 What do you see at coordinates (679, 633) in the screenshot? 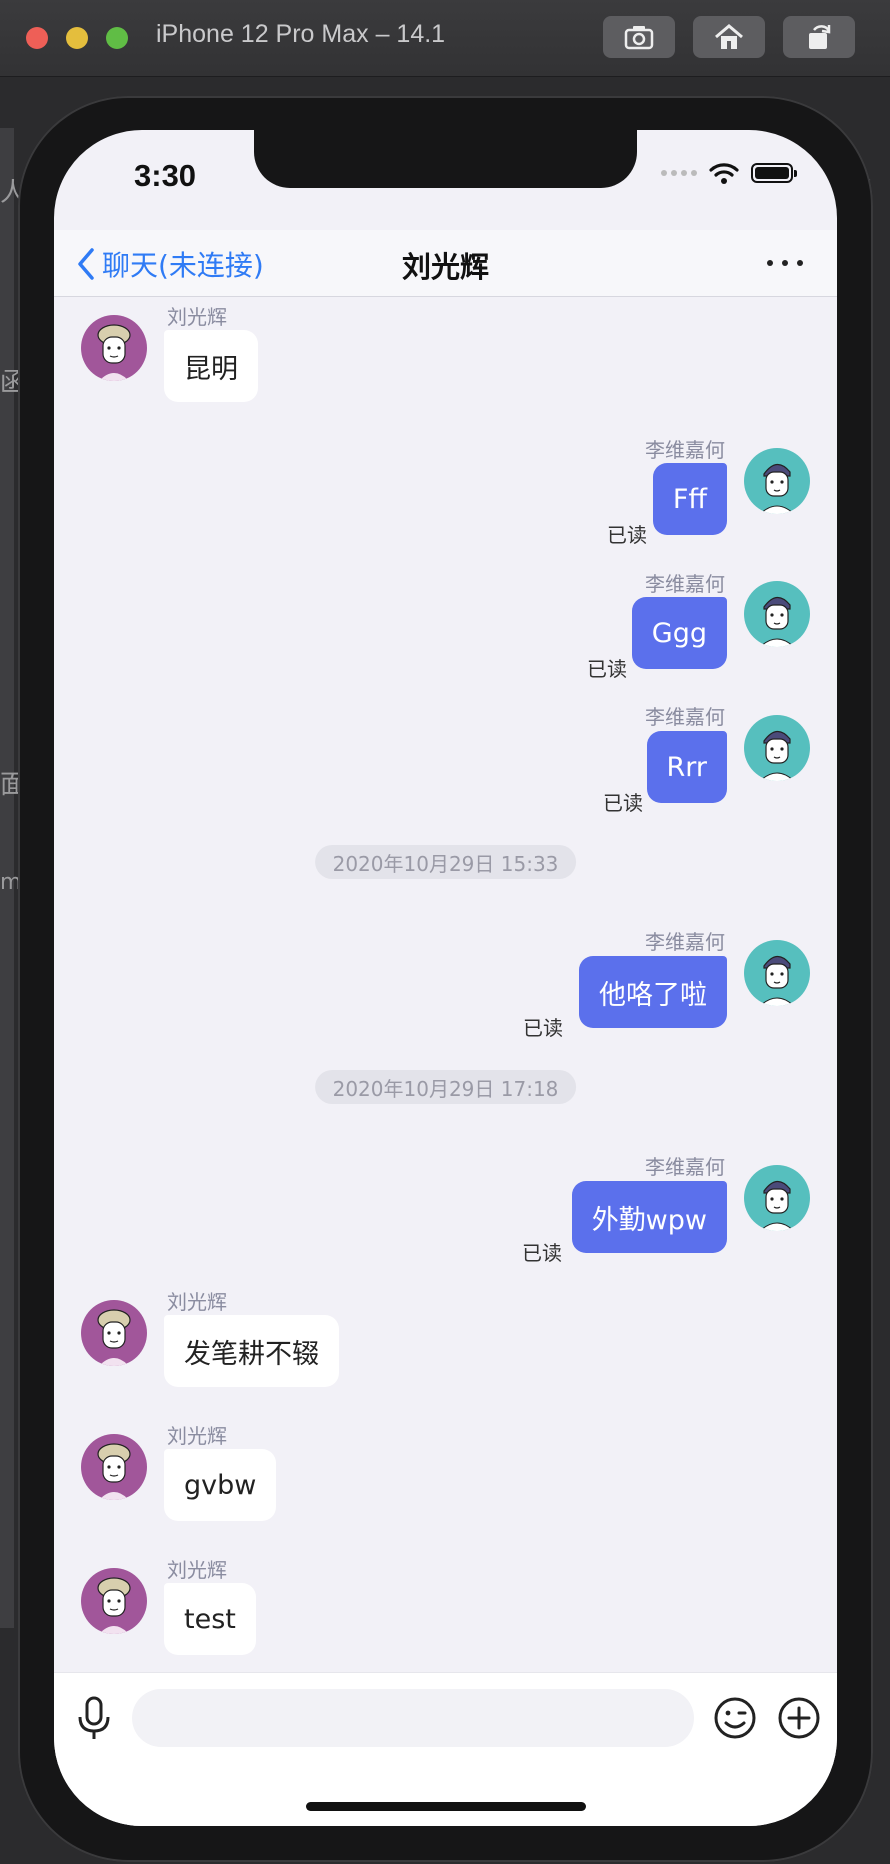
I see `message-bubble: Ggg` at bounding box center [679, 633].